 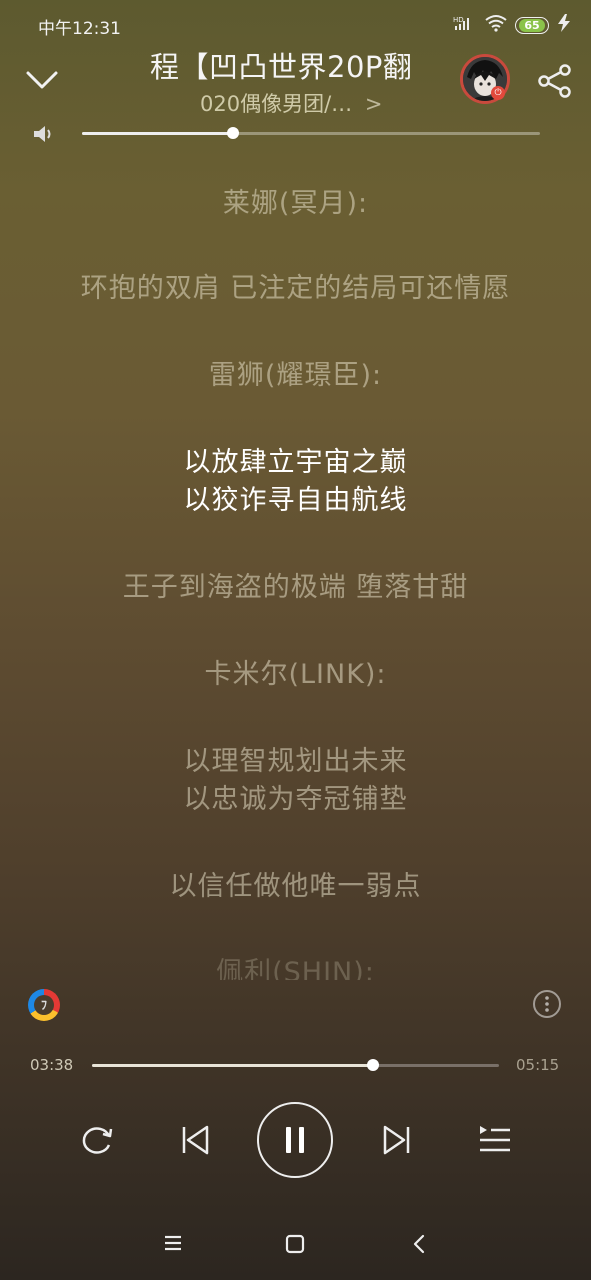 I want to click on nav-back-button, so click(x=420, y=1244).